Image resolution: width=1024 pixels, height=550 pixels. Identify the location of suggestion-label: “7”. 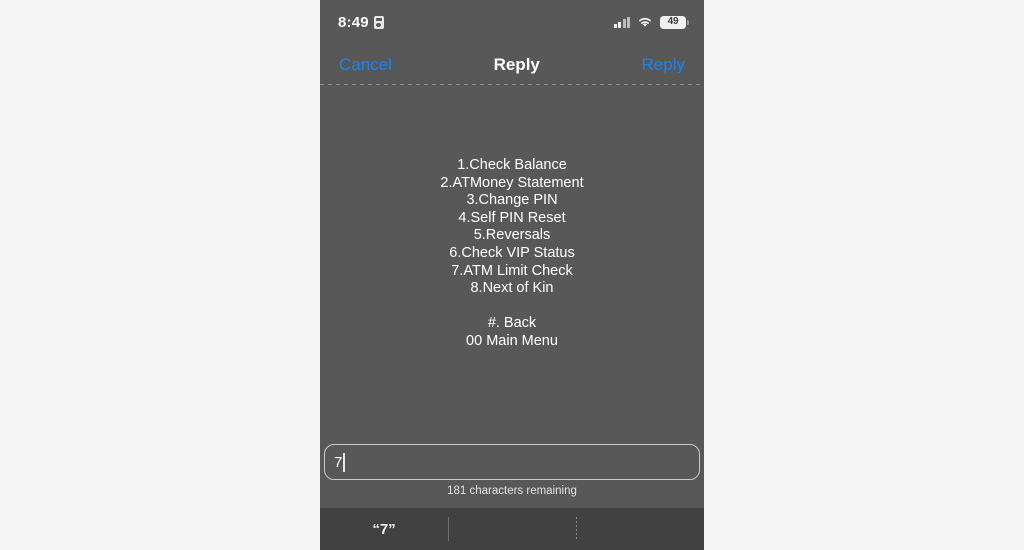
(384, 529).